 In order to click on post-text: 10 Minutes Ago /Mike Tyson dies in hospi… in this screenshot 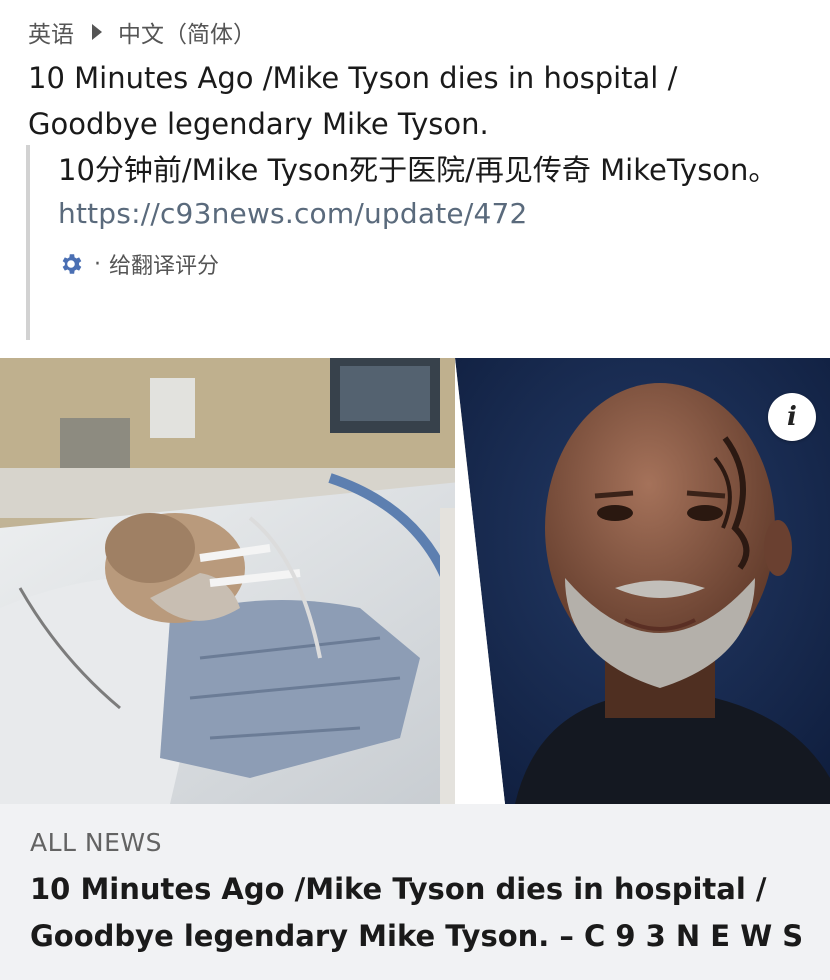, I will do `click(353, 101)`.